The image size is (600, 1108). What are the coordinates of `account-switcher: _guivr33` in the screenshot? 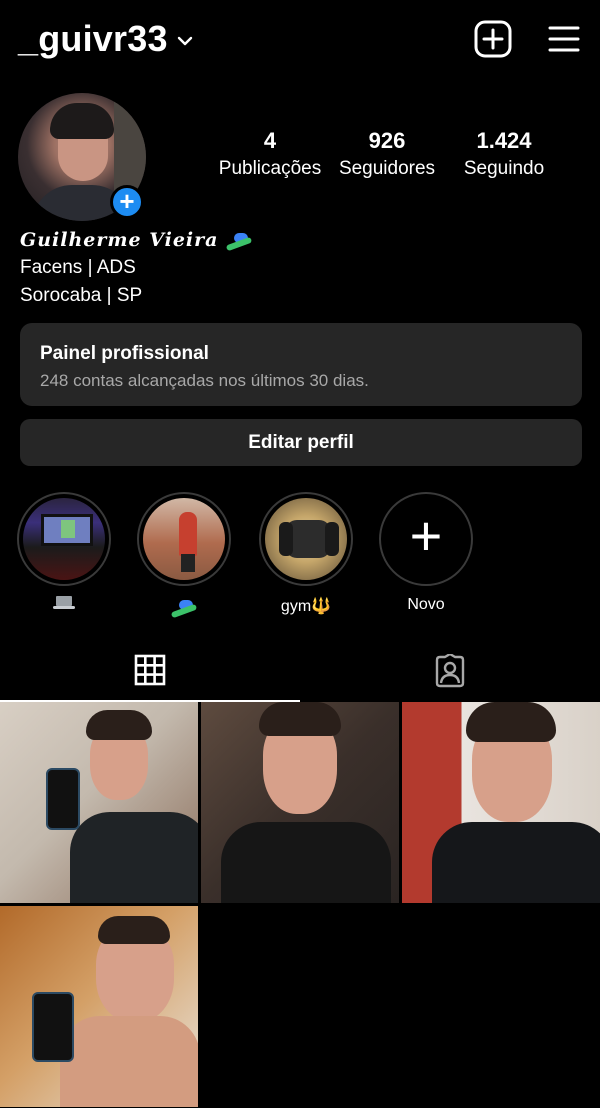 It's located at (106, 39).